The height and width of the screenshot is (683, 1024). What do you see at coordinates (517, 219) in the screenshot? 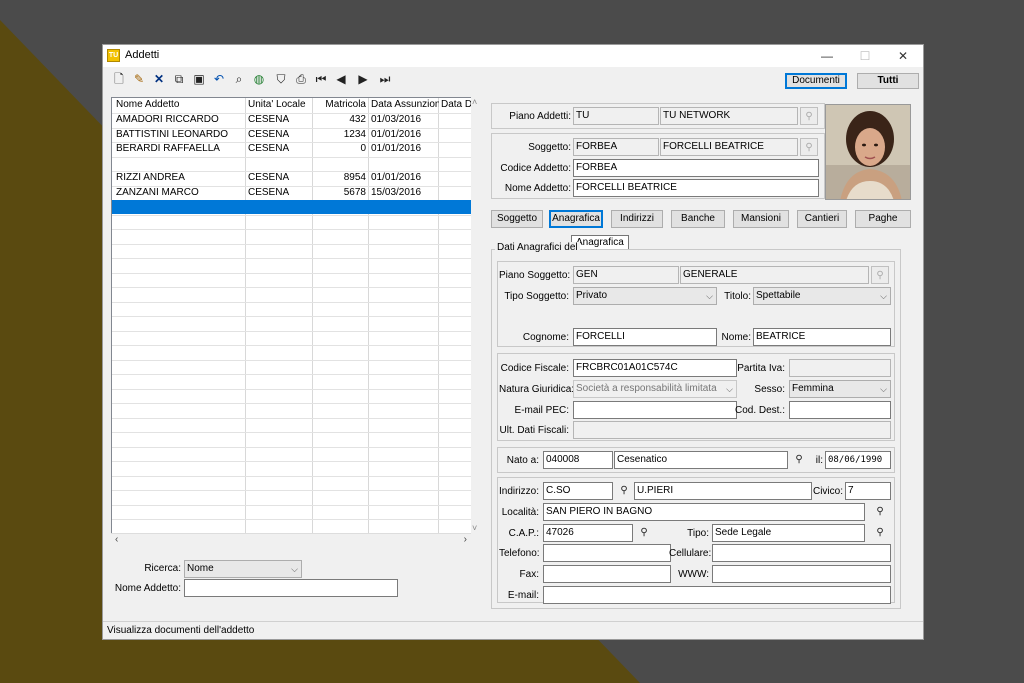
I see `tab-soggetto: Soggetto` at bounding box center [517, 219].